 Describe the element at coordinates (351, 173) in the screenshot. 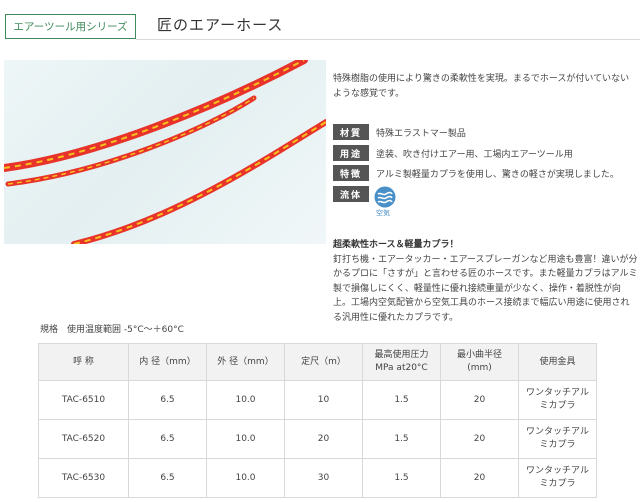

I see `spec-label: 特徴` at that location.